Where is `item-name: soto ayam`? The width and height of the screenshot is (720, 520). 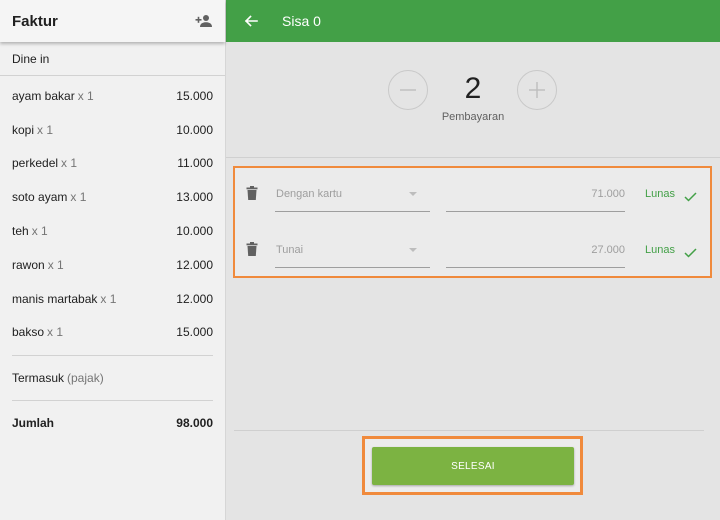
item-name: soto ayam is located at coordinates (40, 197).